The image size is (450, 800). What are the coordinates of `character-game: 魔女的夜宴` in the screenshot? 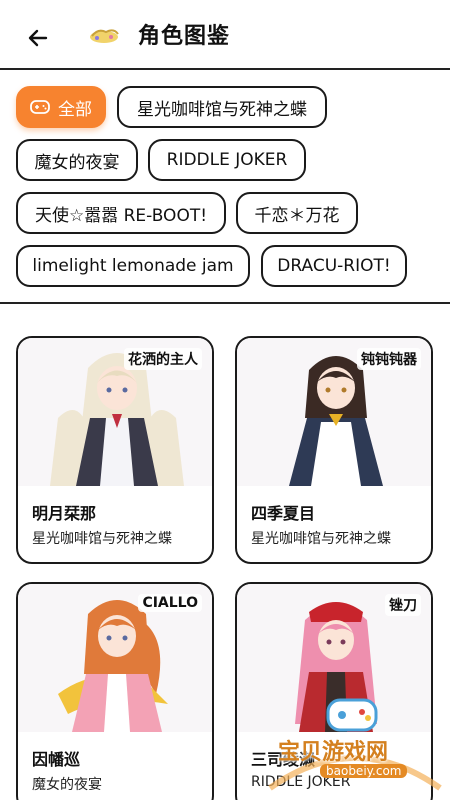 It's located at (67, 785).